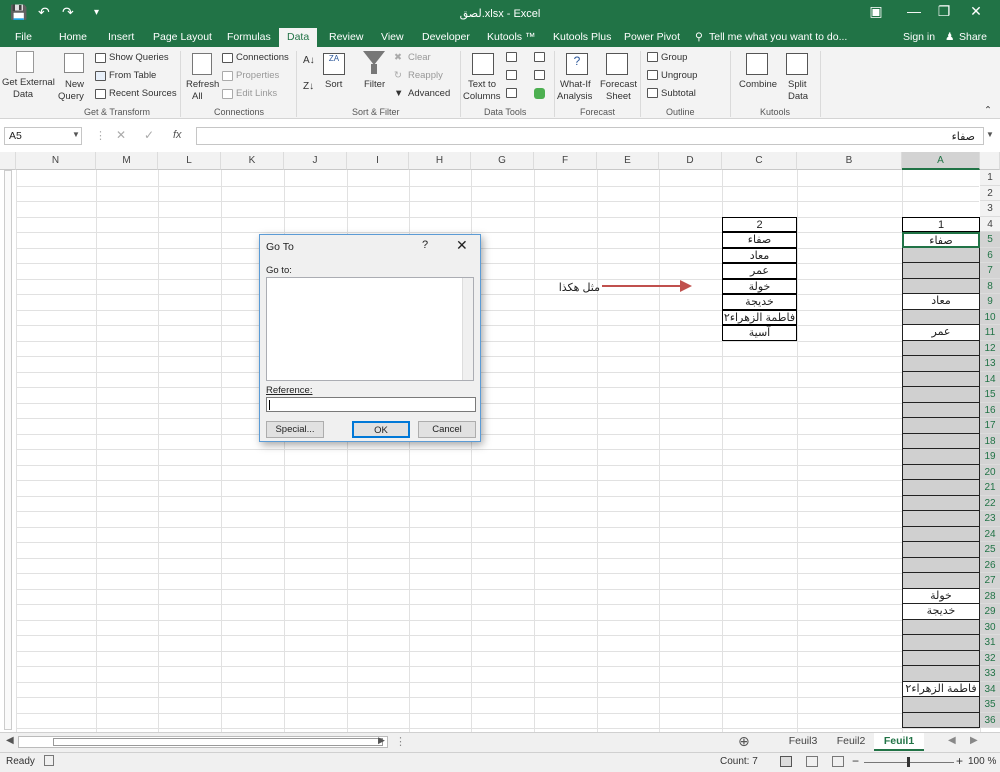 This screenshot has height=772, width=1000. What do you see at coordinates (759, 224) in the screenshot?
I see `cell-c4: 2` at bounding box center [759, 224].